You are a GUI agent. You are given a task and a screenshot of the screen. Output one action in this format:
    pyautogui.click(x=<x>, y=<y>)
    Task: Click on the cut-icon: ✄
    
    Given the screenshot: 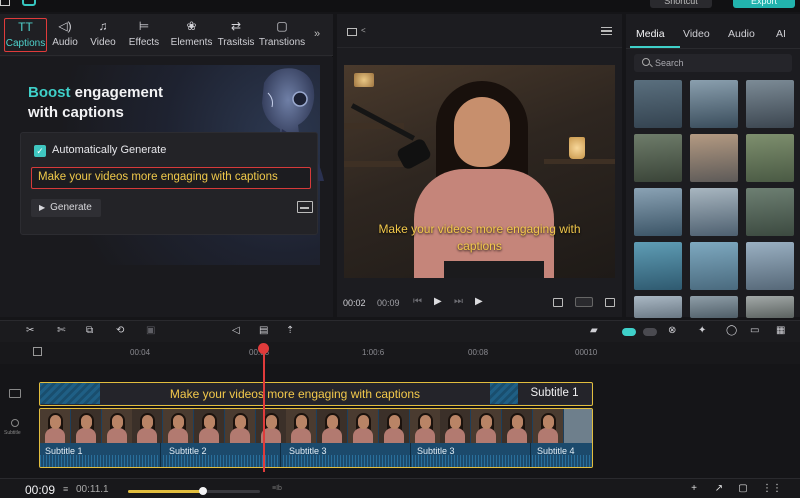 What is the action you would take?
    pyautogui.click(x=61, y=330)
    